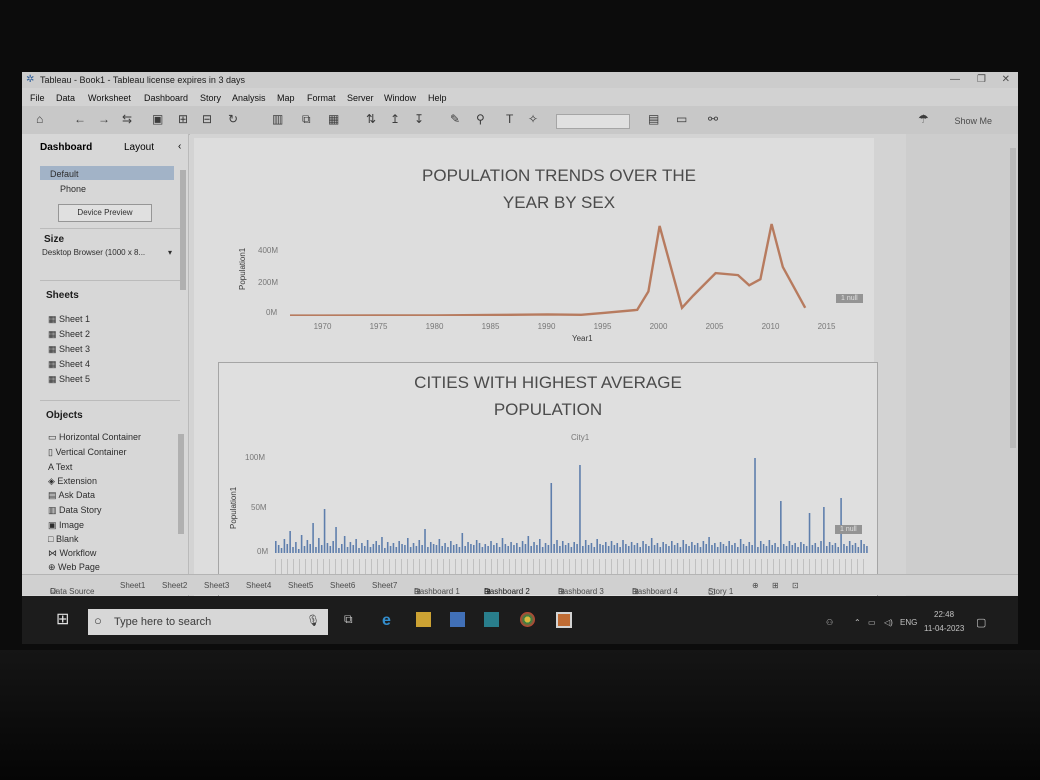 Image resolution: width=1040 pixels, height=780 pixels. I want to click on sort-desc-icon: ↧, so click(419, 119).